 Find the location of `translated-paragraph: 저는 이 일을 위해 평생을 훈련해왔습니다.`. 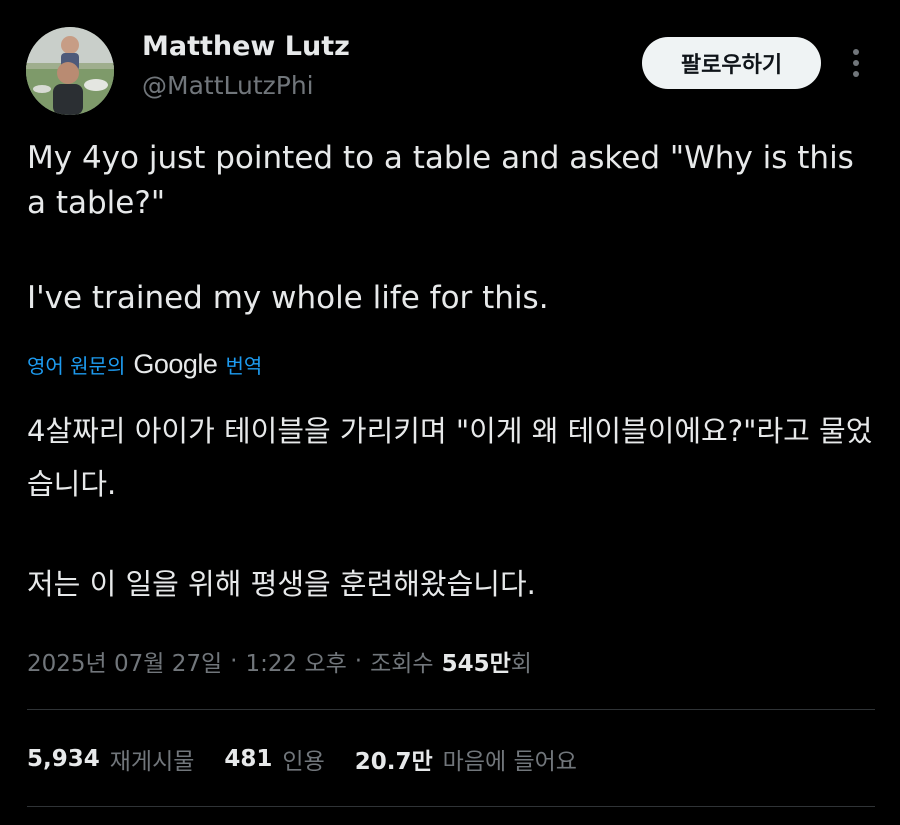

translated-paragraph: 저는 이 일을 위해 평생을 훈련해왔습니다. is located at coordinates (281, 584).